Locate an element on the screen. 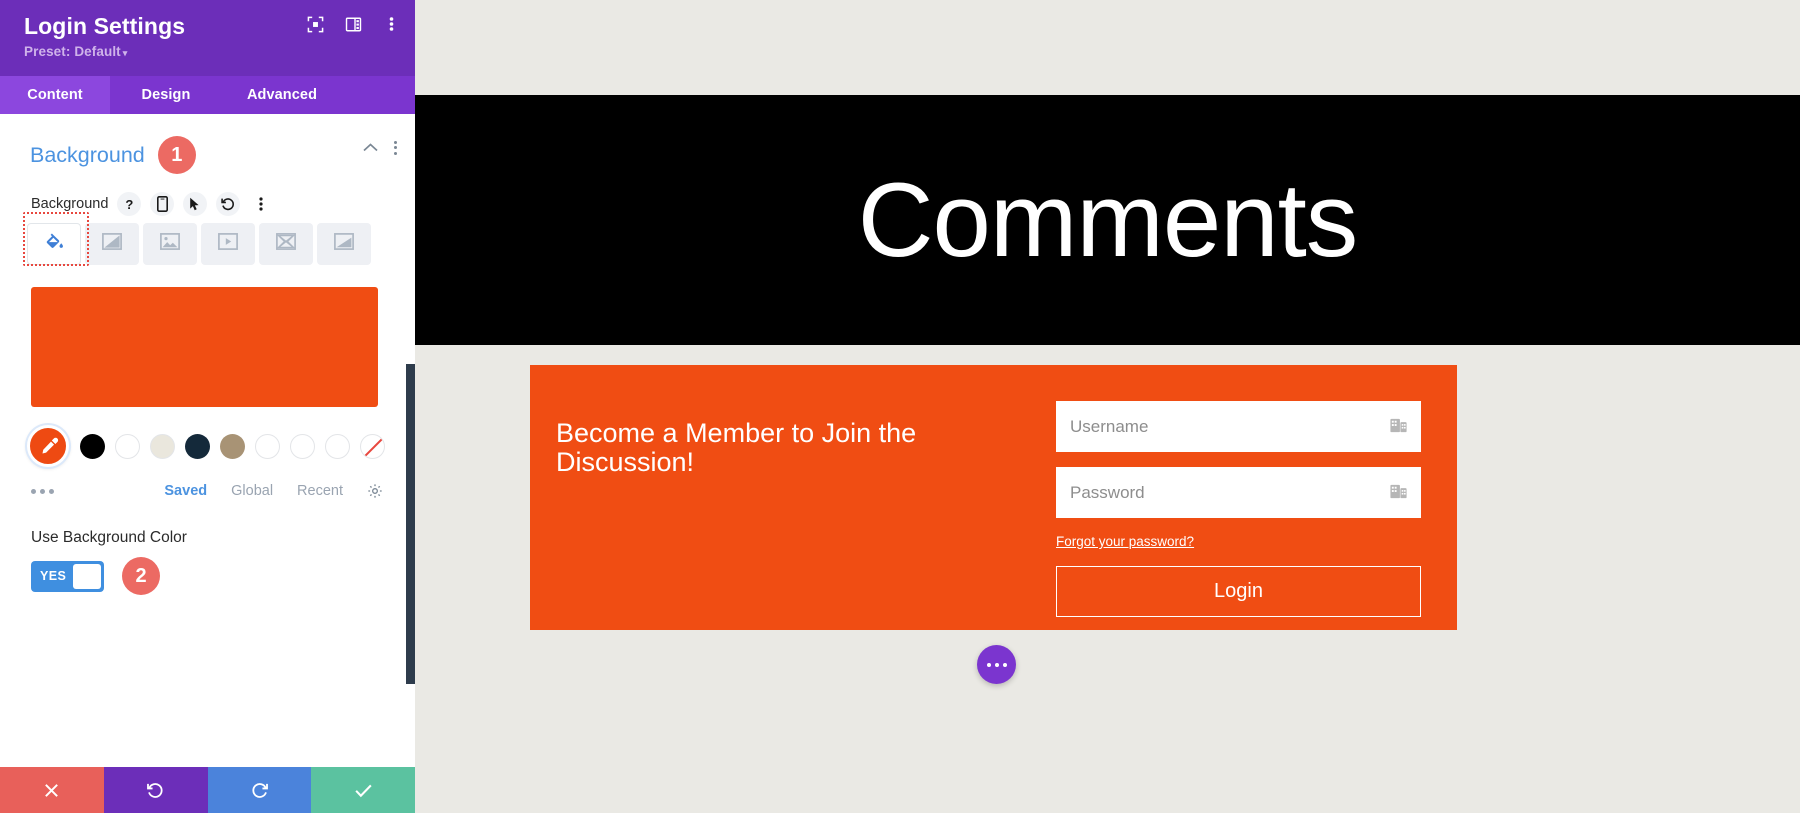 This screenshot has width=1800, height=813. section-header-actions is located at coordinates (380, 147).